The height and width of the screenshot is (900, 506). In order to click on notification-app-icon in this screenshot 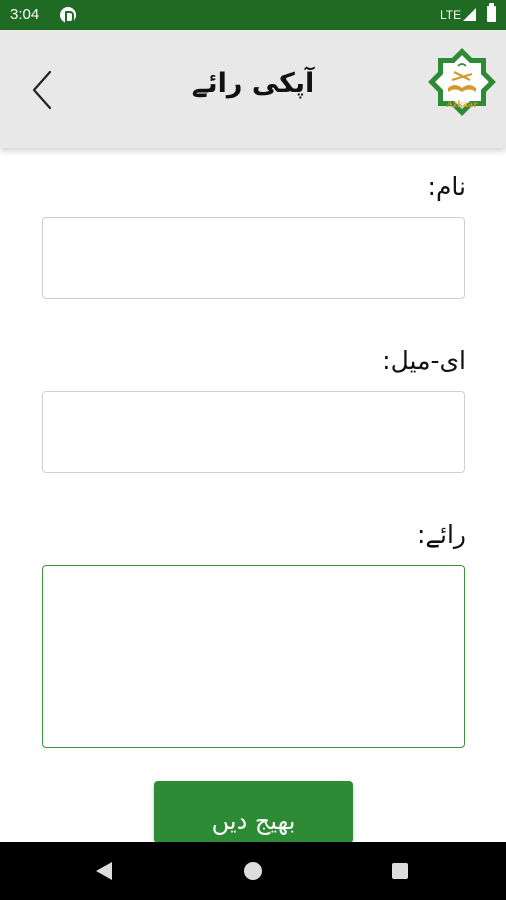, I will do `click(68, 15)`.